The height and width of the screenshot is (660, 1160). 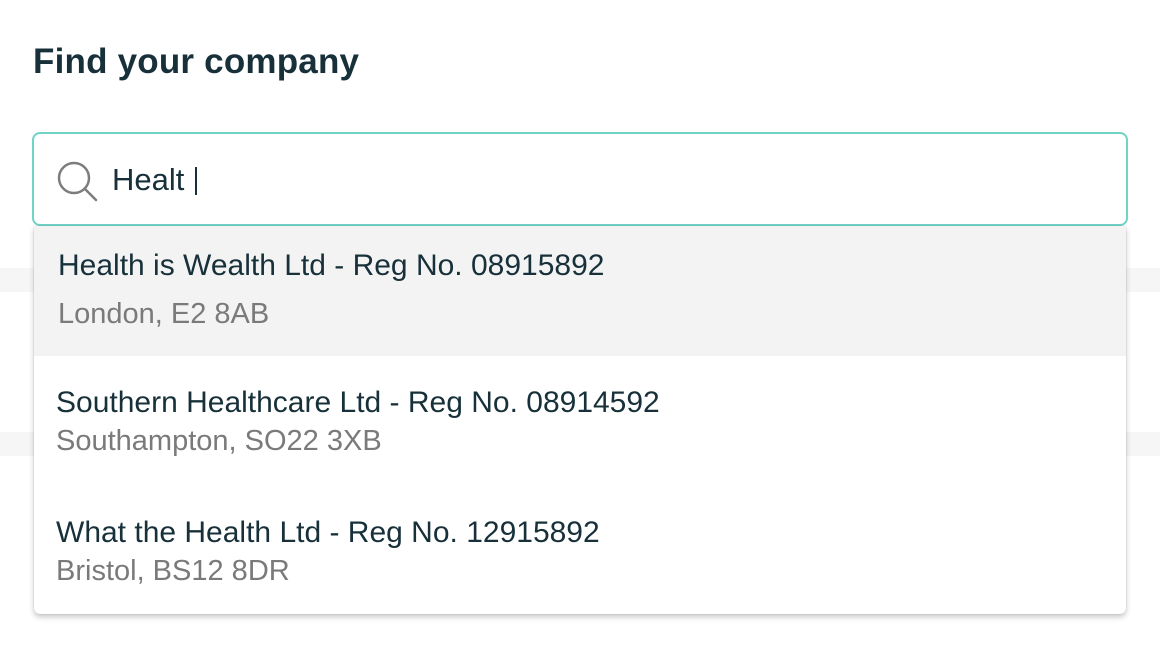 What do you see at coordinates (196, 61) in the screenshot?
I see `page-title: Find your company` at bounding box center [196, 61].